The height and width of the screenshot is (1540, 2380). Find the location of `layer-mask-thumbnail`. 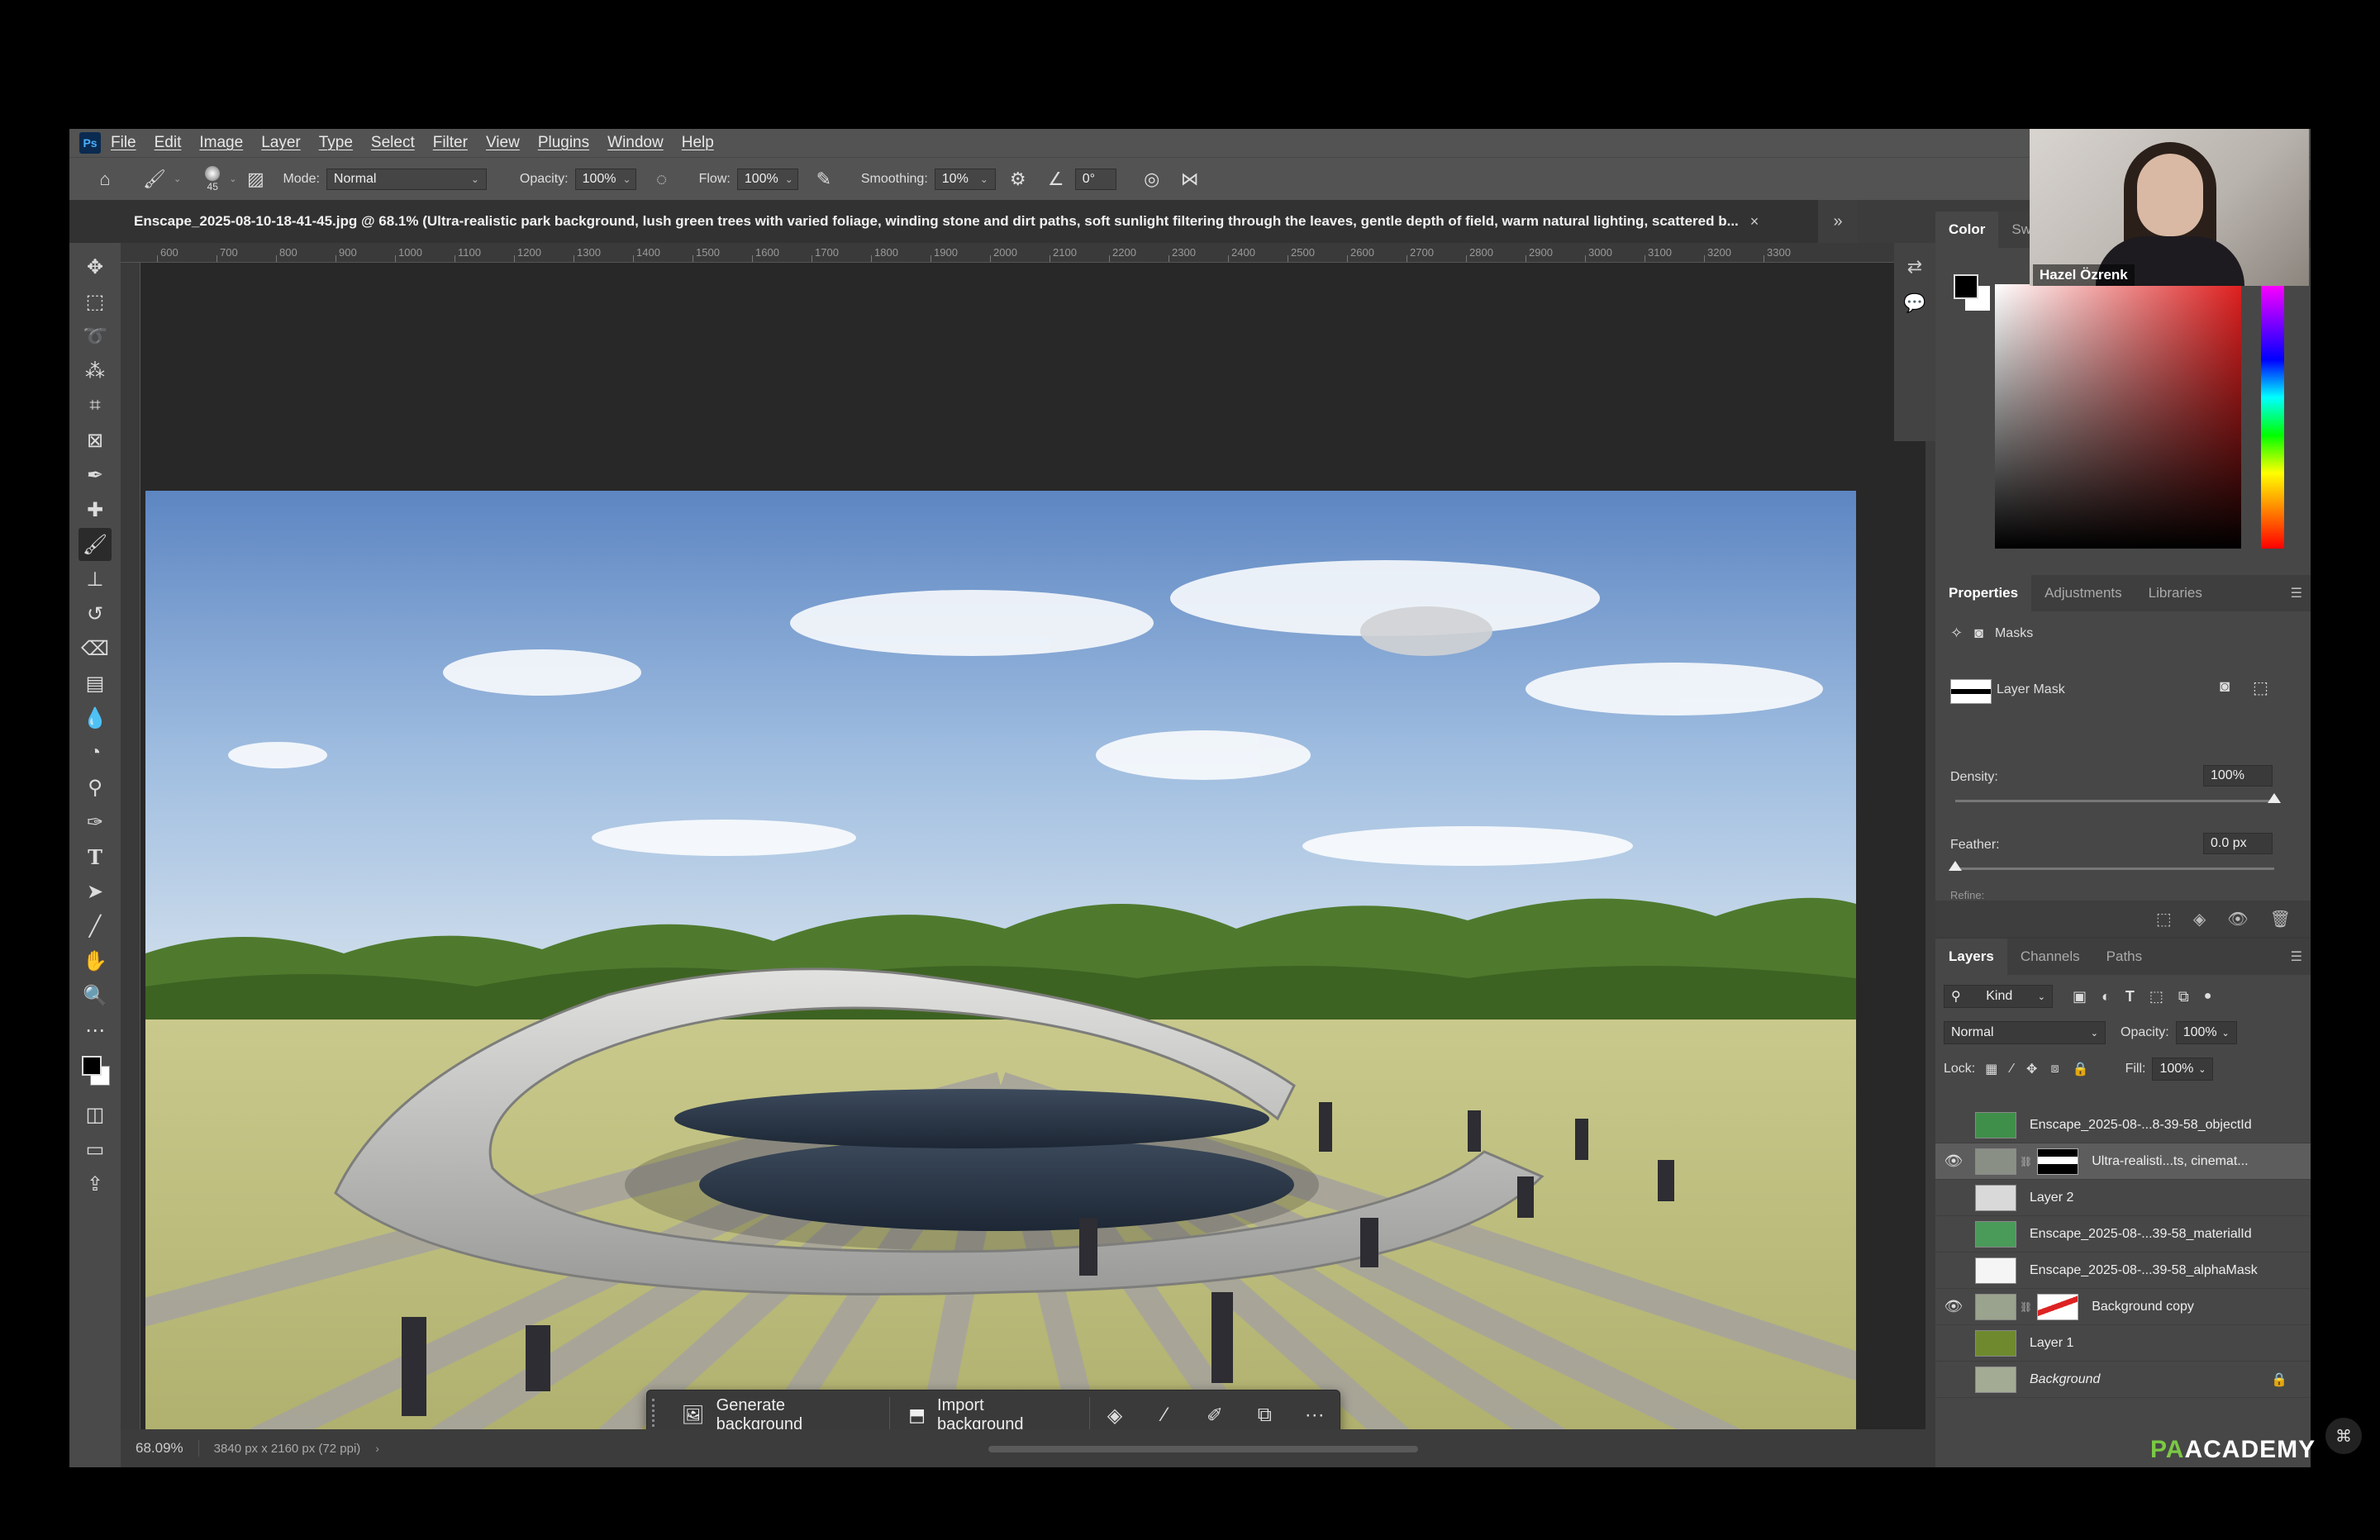

layer-mask-thumbnail is located at coordinates (2058, 1306).